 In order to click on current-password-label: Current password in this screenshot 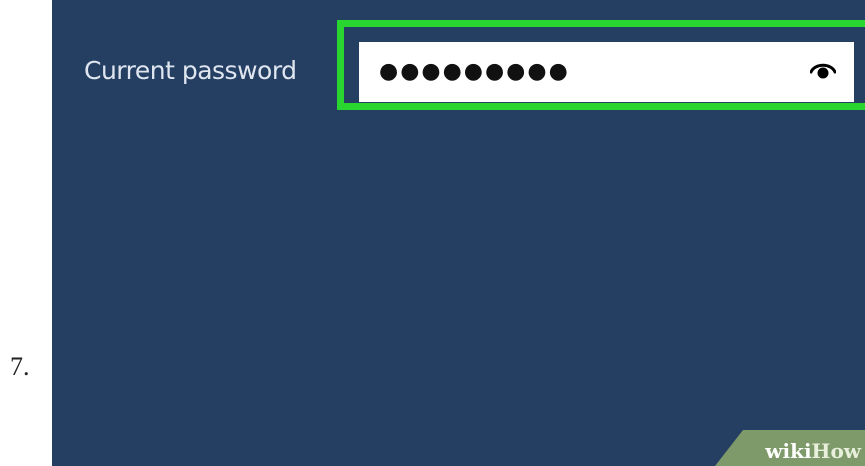, I will do `click(190, 70)`.